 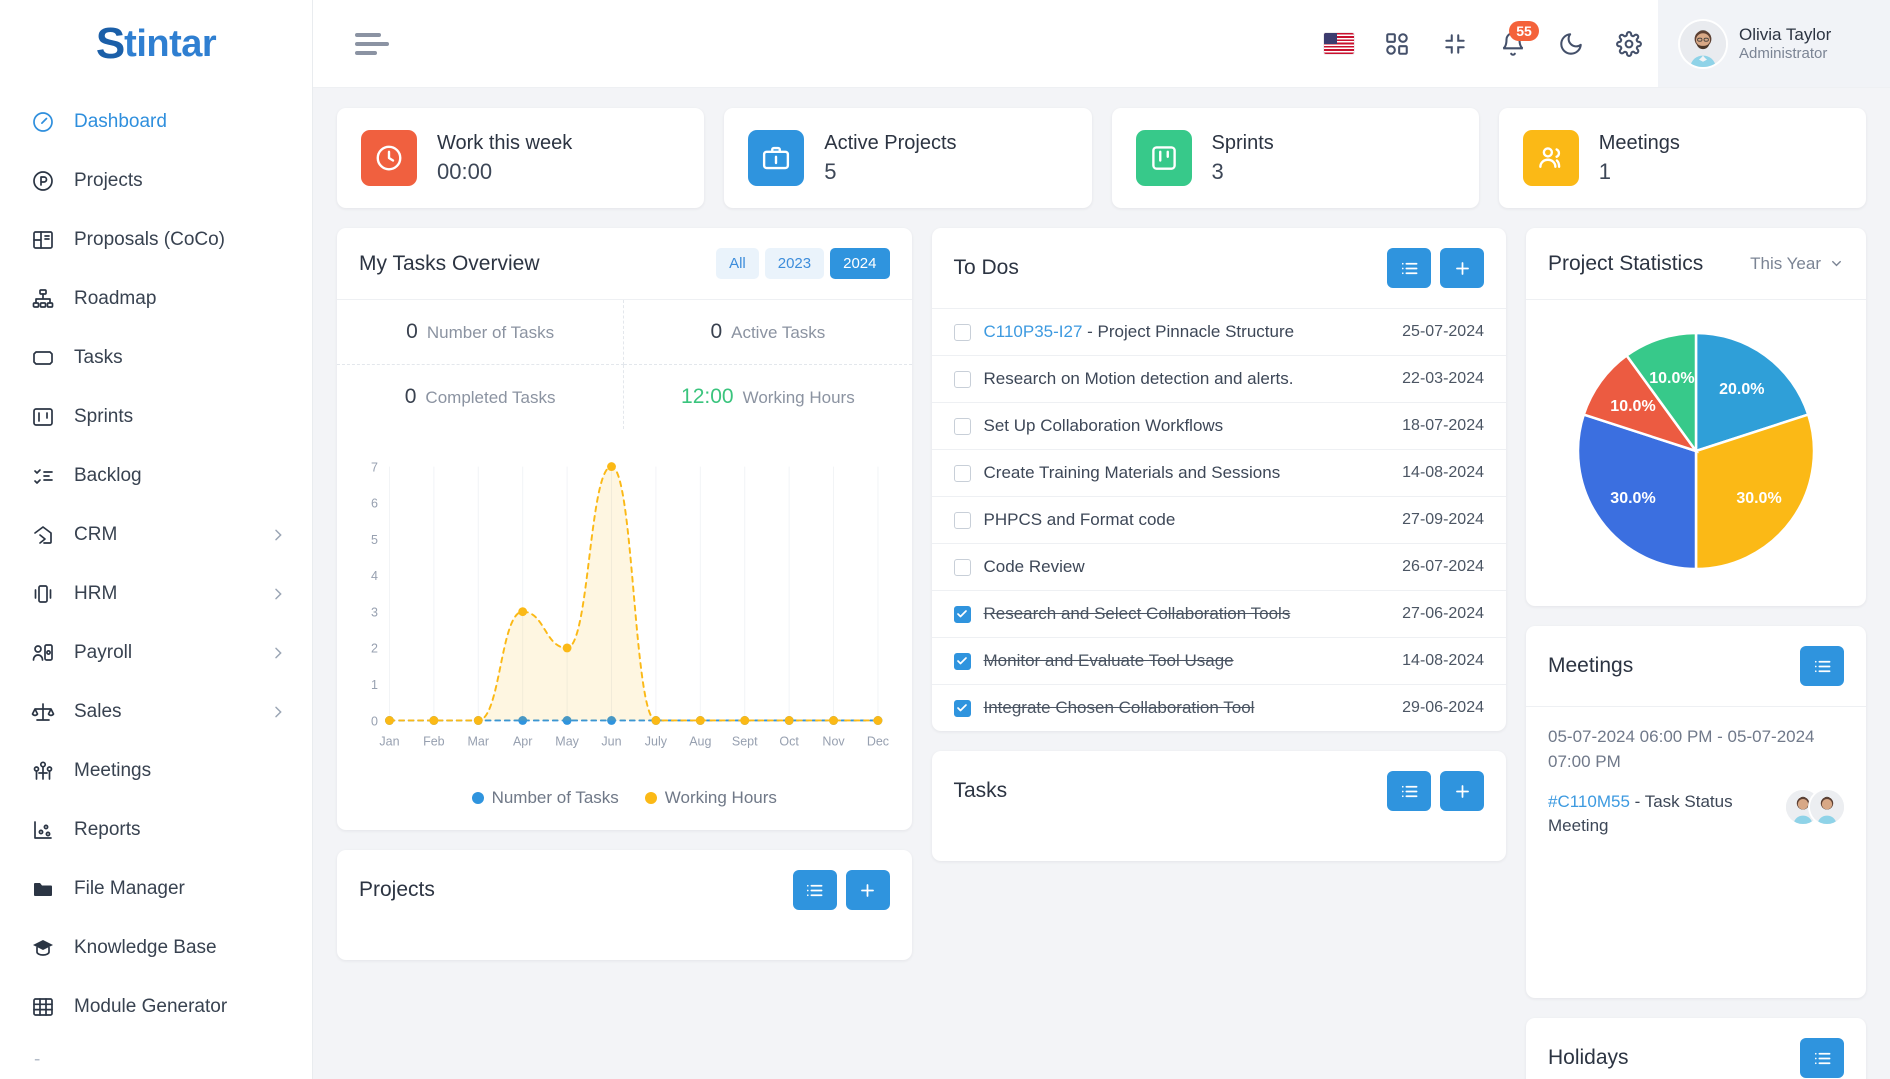 What do you see at coordinates (156, 239) in the screenshot?
I see `sidebar-item-proposals-coco: Proposals (CoCo)` at bounding box center [156, 239].